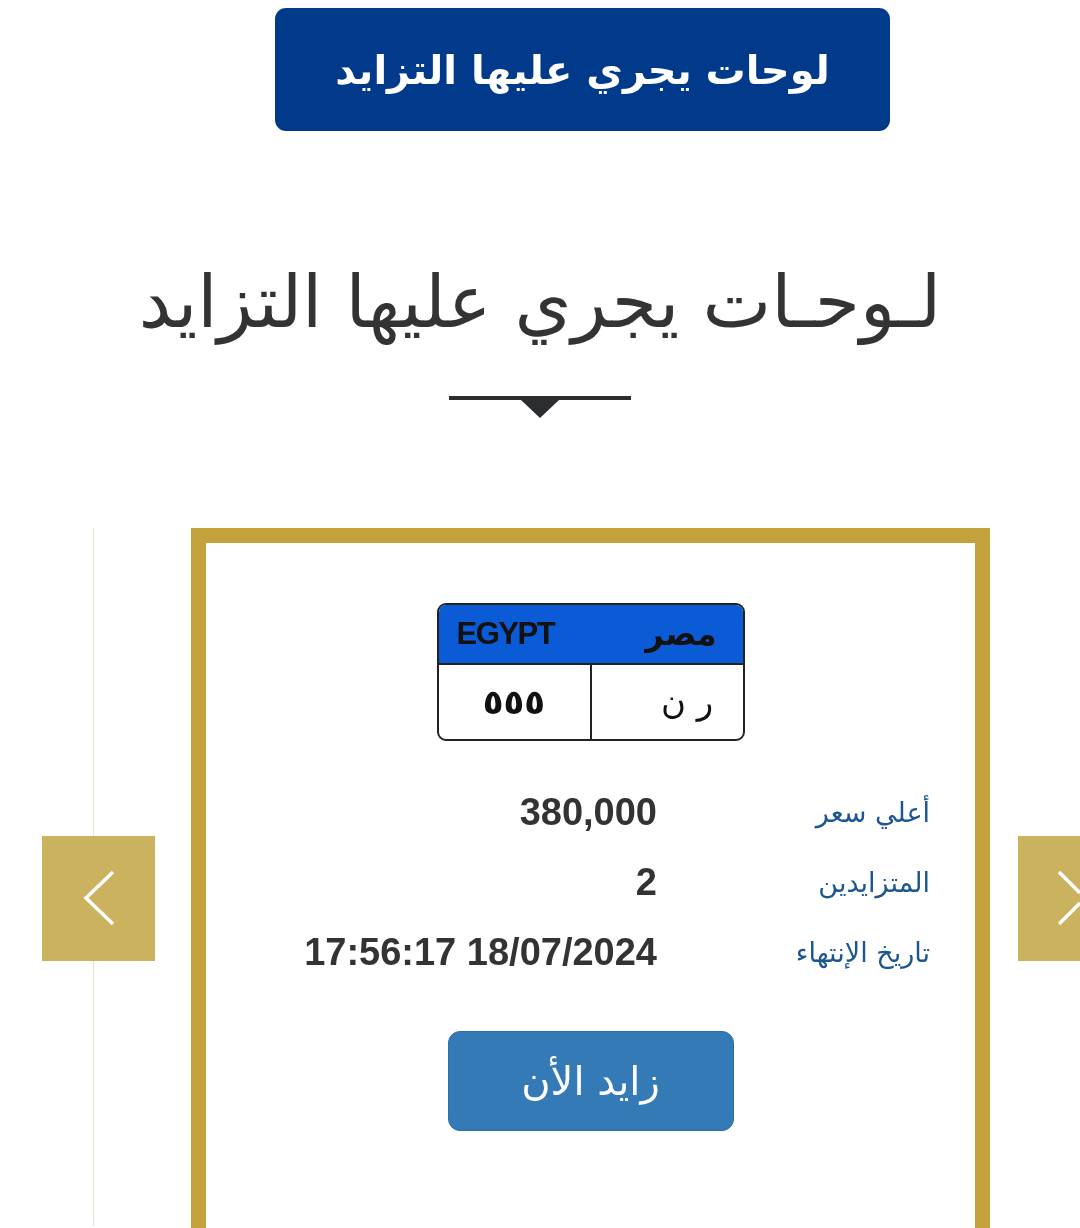  Describe the element at coordinates (872, 813) in the screenshot. I see `detail-label: أعلي سعر` at that location.